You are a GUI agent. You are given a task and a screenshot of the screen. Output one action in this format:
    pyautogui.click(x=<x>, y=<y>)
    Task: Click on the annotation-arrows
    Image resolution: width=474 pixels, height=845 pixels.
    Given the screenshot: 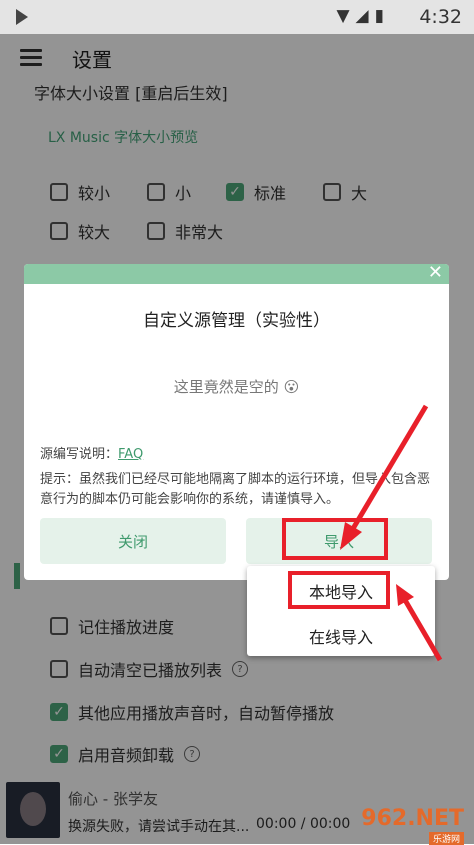 What is the action you would take?
    pyautogui.click(x=391, y=533)
    